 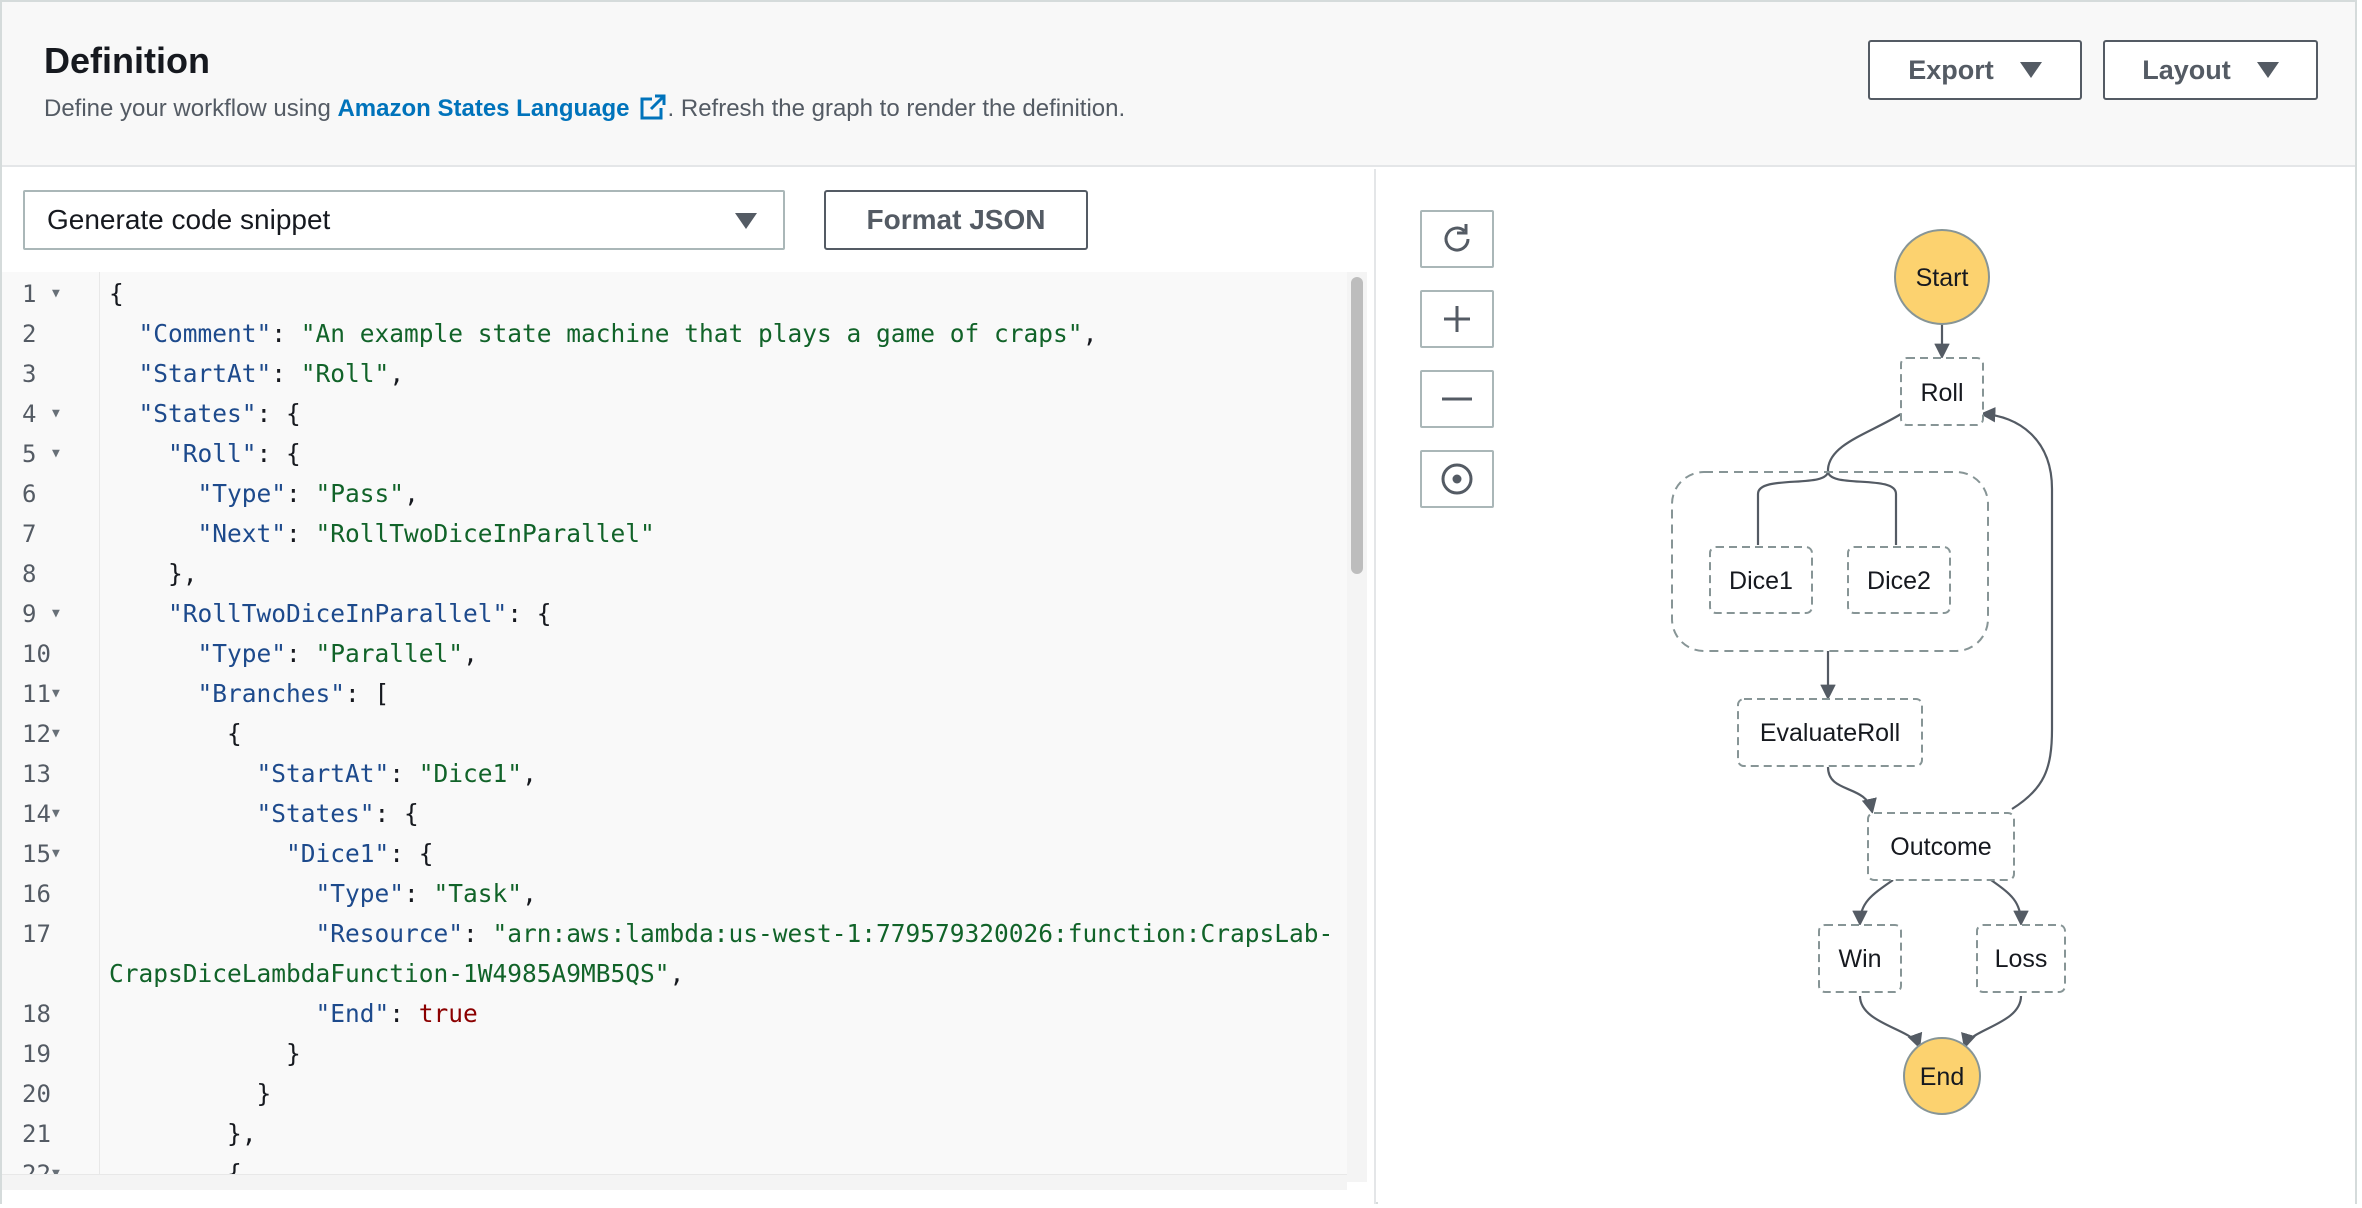 What do you see at coordinates (1357, 425) in the screenshot?
I see `scrollbar-thumb` at bounding box center [1357, 425].